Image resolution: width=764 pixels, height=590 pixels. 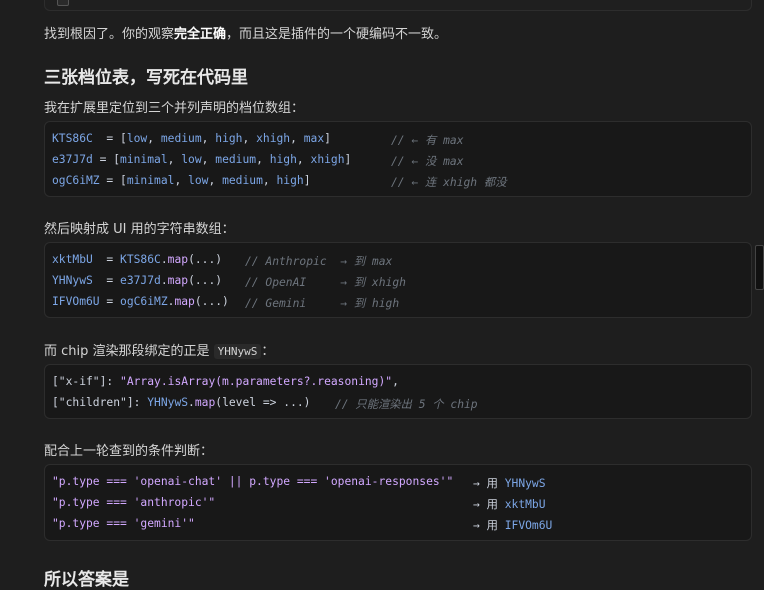 I want to click on scrollbar-thumb, so click(x=759, y=267).